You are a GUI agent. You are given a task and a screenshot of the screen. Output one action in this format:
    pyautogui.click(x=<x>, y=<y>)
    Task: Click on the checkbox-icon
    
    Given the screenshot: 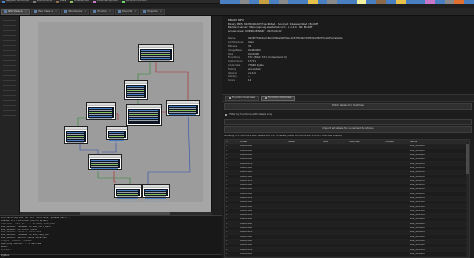 What is the action you would take?
    pyautogui.click(x=226, y=115)
    